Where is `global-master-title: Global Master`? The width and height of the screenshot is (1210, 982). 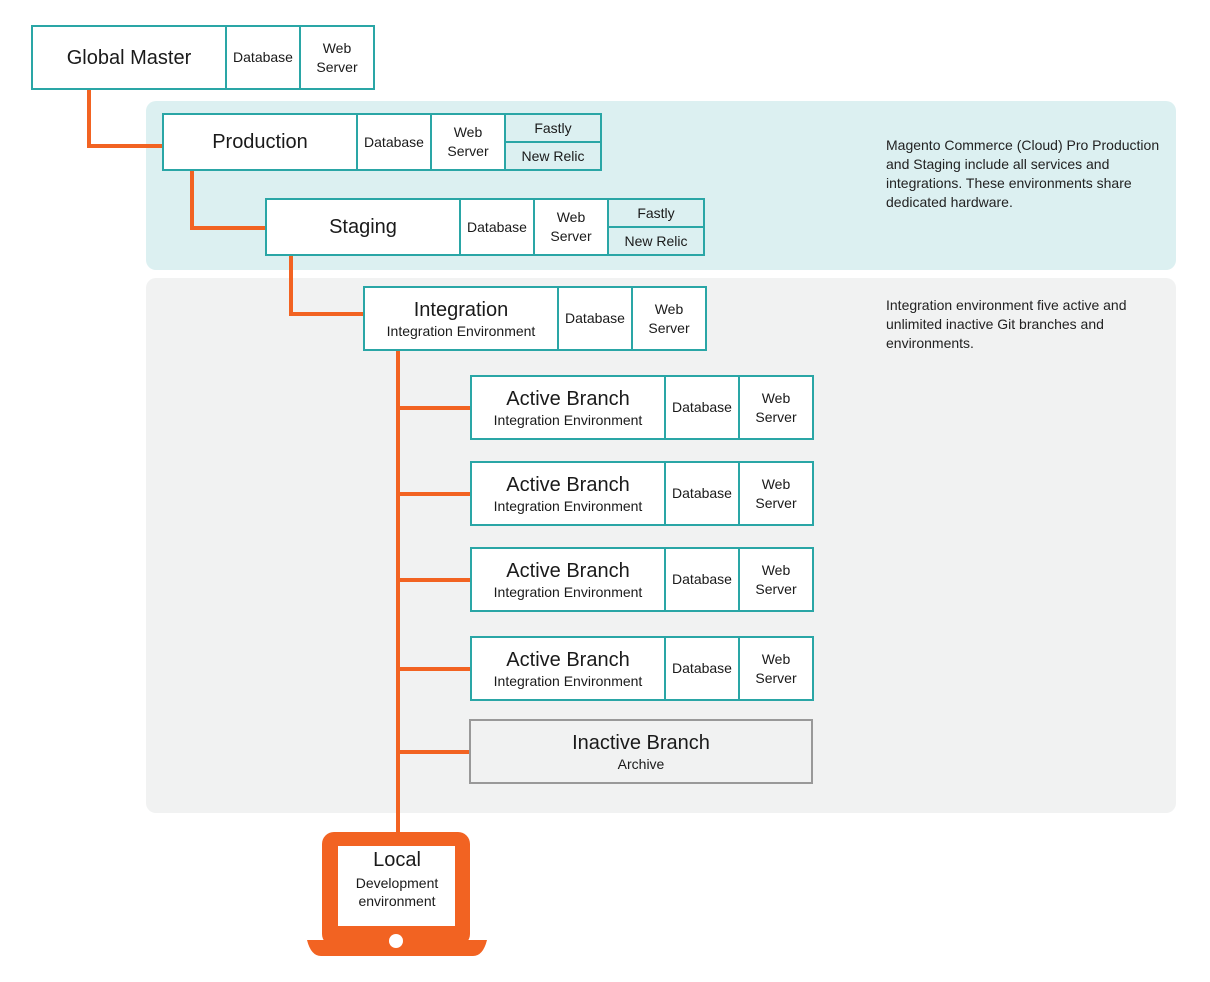 global-master-title: Global Master is located at coordinates (129, 57).